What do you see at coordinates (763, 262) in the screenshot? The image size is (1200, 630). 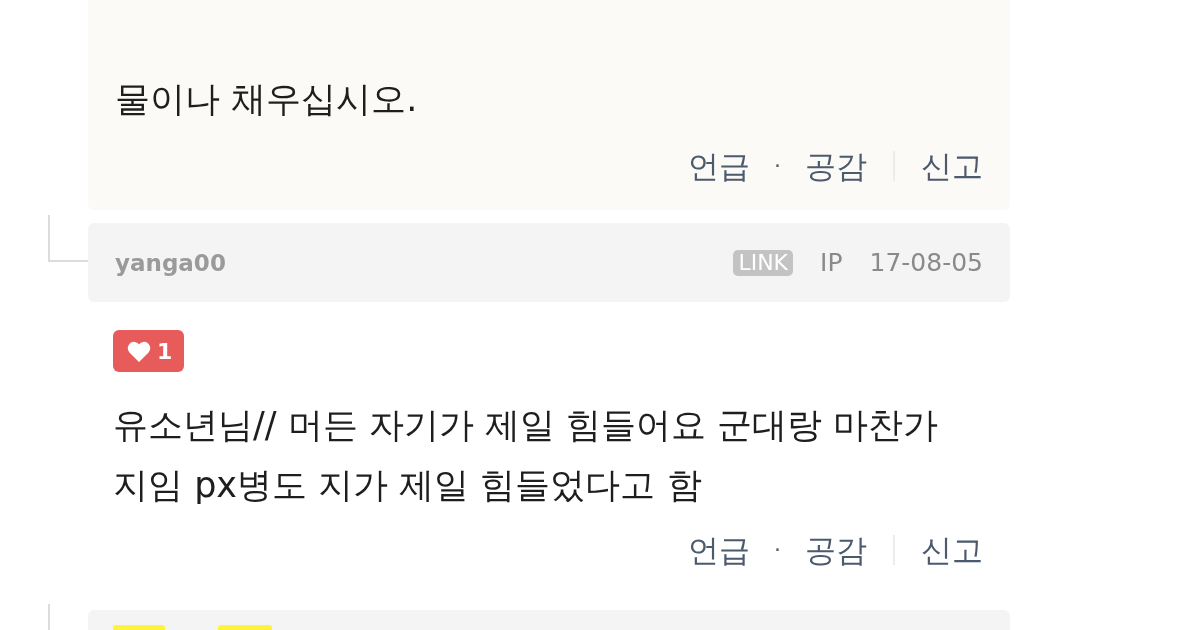 I see `link-badge: LINK` at bounding box center [763, 262].